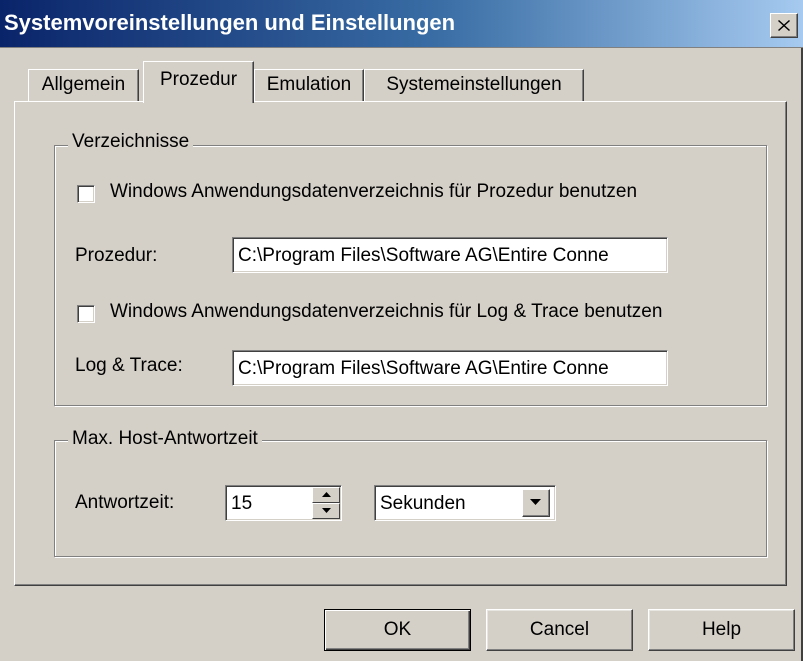  What do you see at coordinates (125, 502) in the screenshot?
I see `response-time-label: Antwortzeit:` at bounding box center [125, 502].